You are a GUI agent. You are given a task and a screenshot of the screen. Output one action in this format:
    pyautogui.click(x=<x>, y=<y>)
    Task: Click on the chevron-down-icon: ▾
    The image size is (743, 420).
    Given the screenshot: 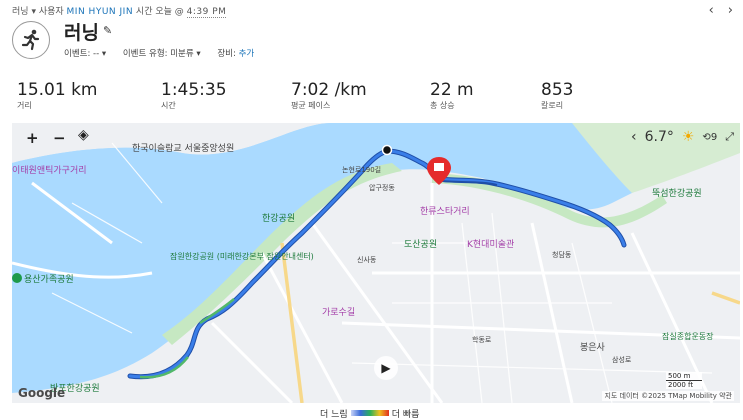 What is the action you would take?
    pyautogui.click(x=34, y=12)
    